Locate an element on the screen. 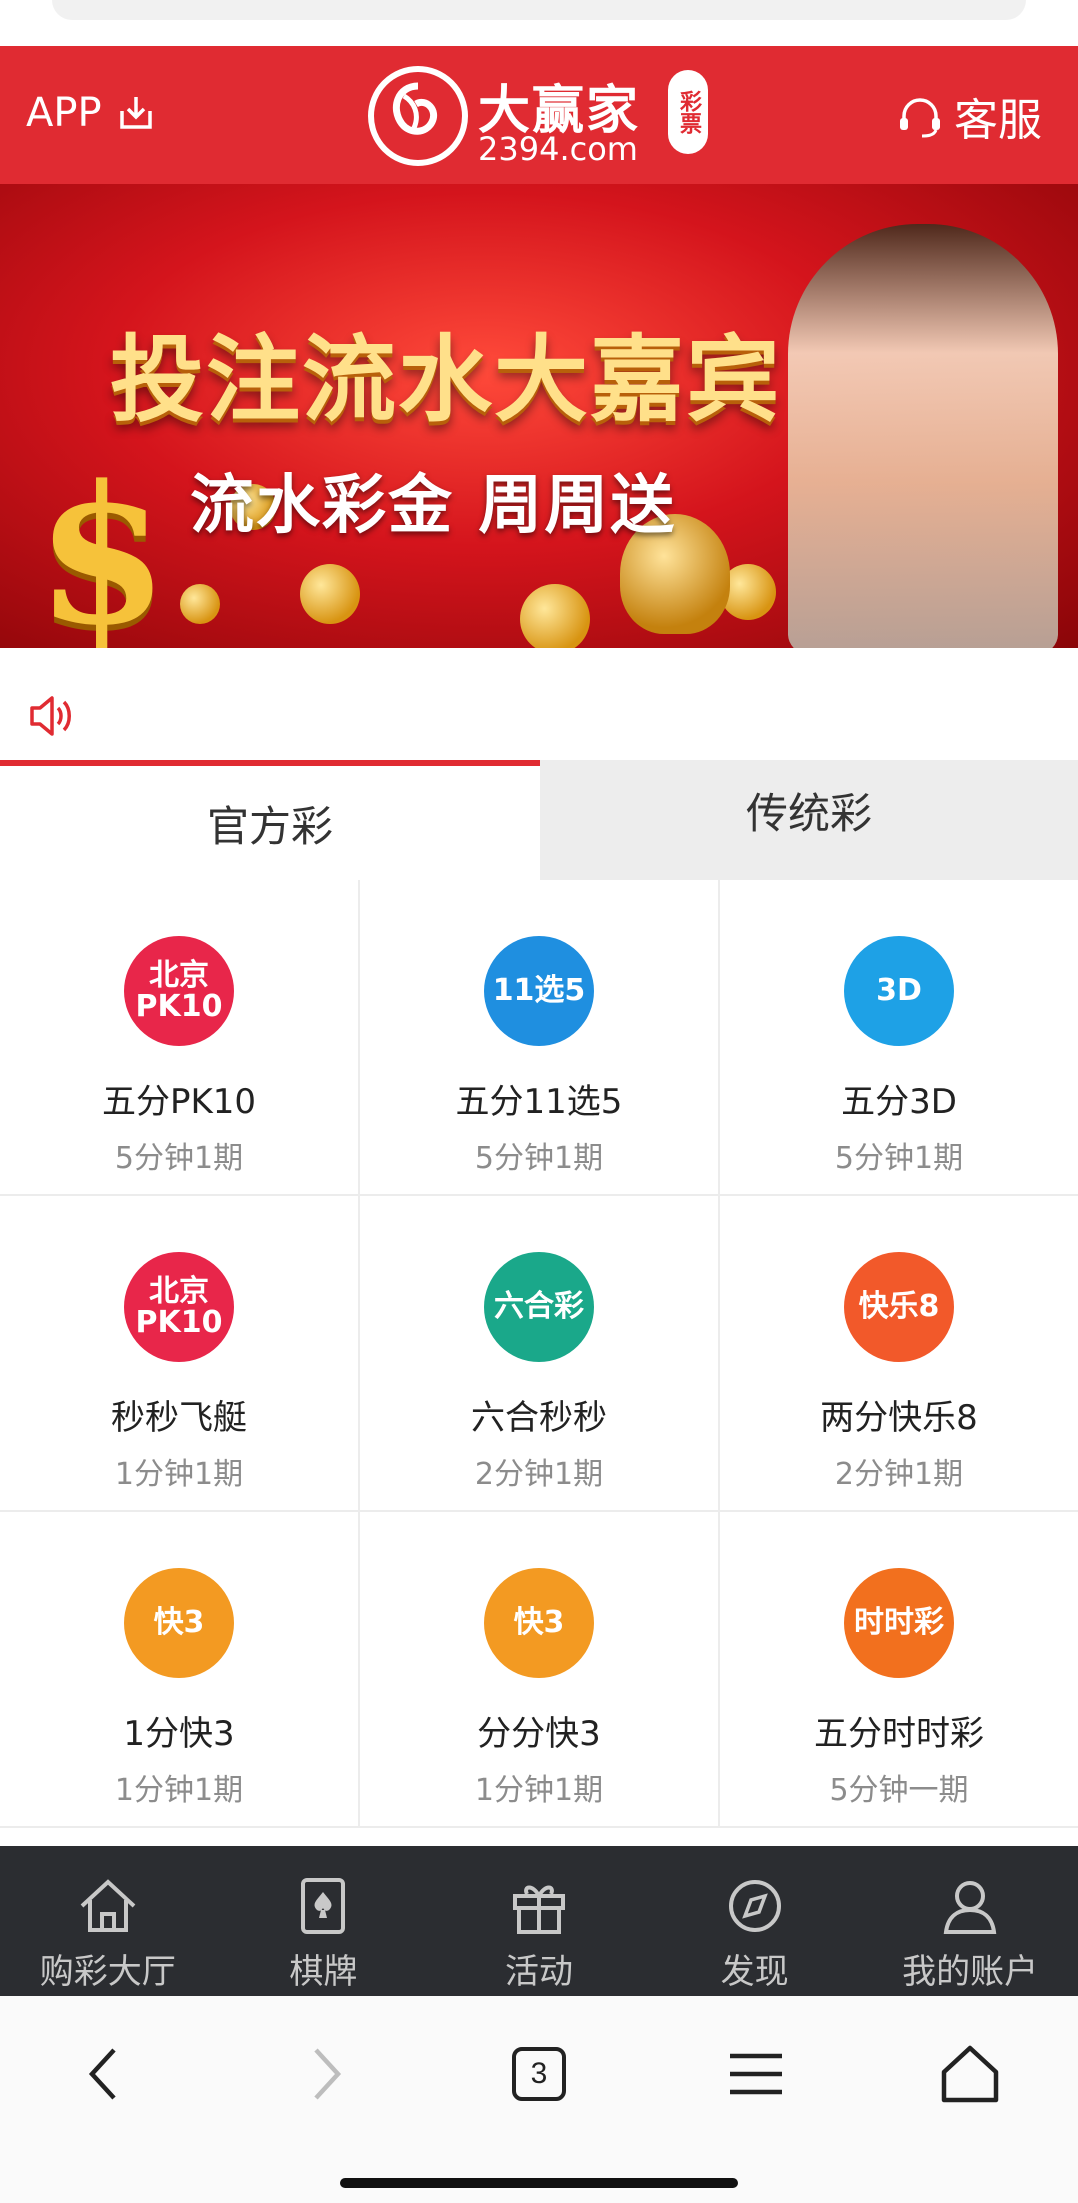 This screenshot has width=1078, height=2203. game-card: 快3 1分快3 1分钟1期 is located at coordinates (180, 1670).